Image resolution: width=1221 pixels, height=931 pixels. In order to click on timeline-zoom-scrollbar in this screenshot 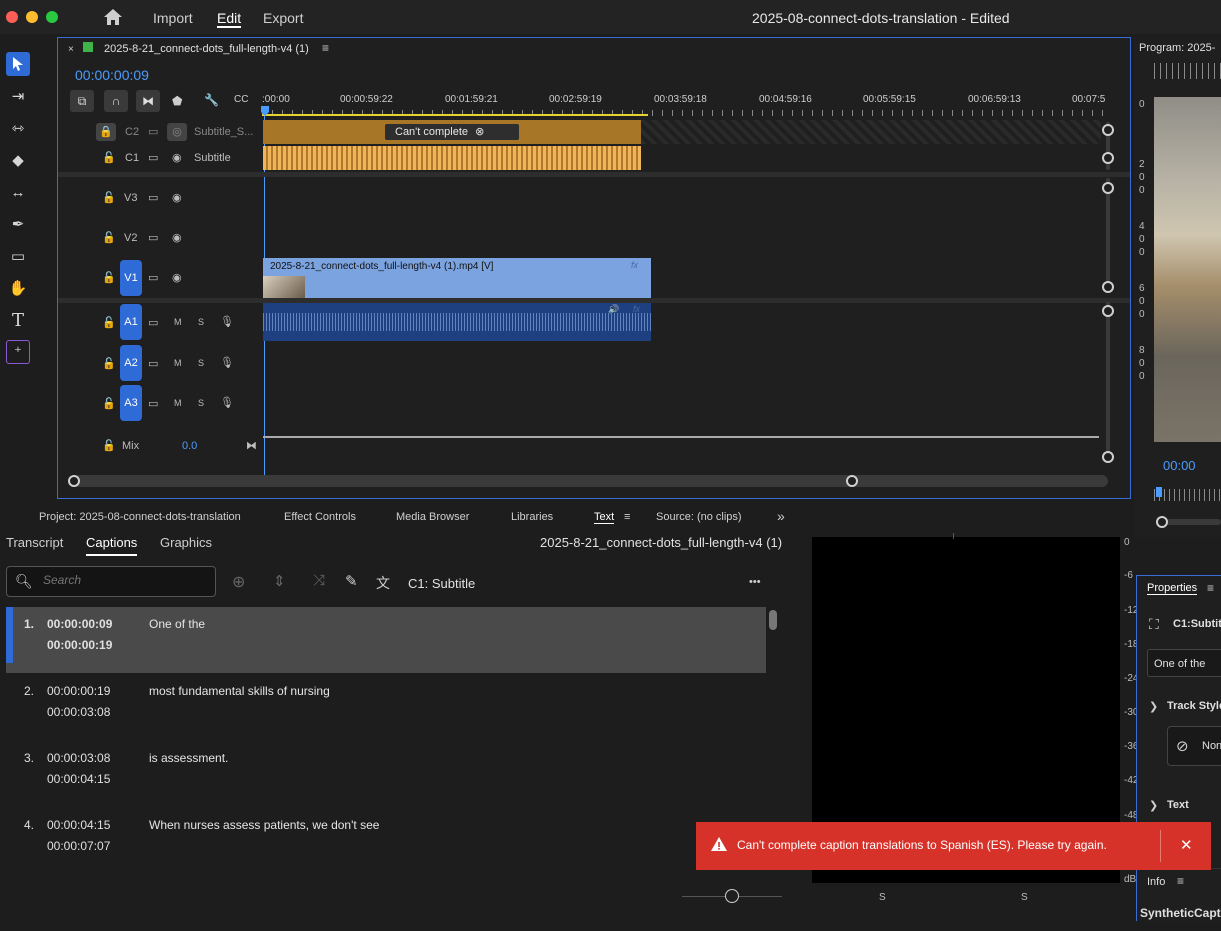, I will do `click(588, 481)`.